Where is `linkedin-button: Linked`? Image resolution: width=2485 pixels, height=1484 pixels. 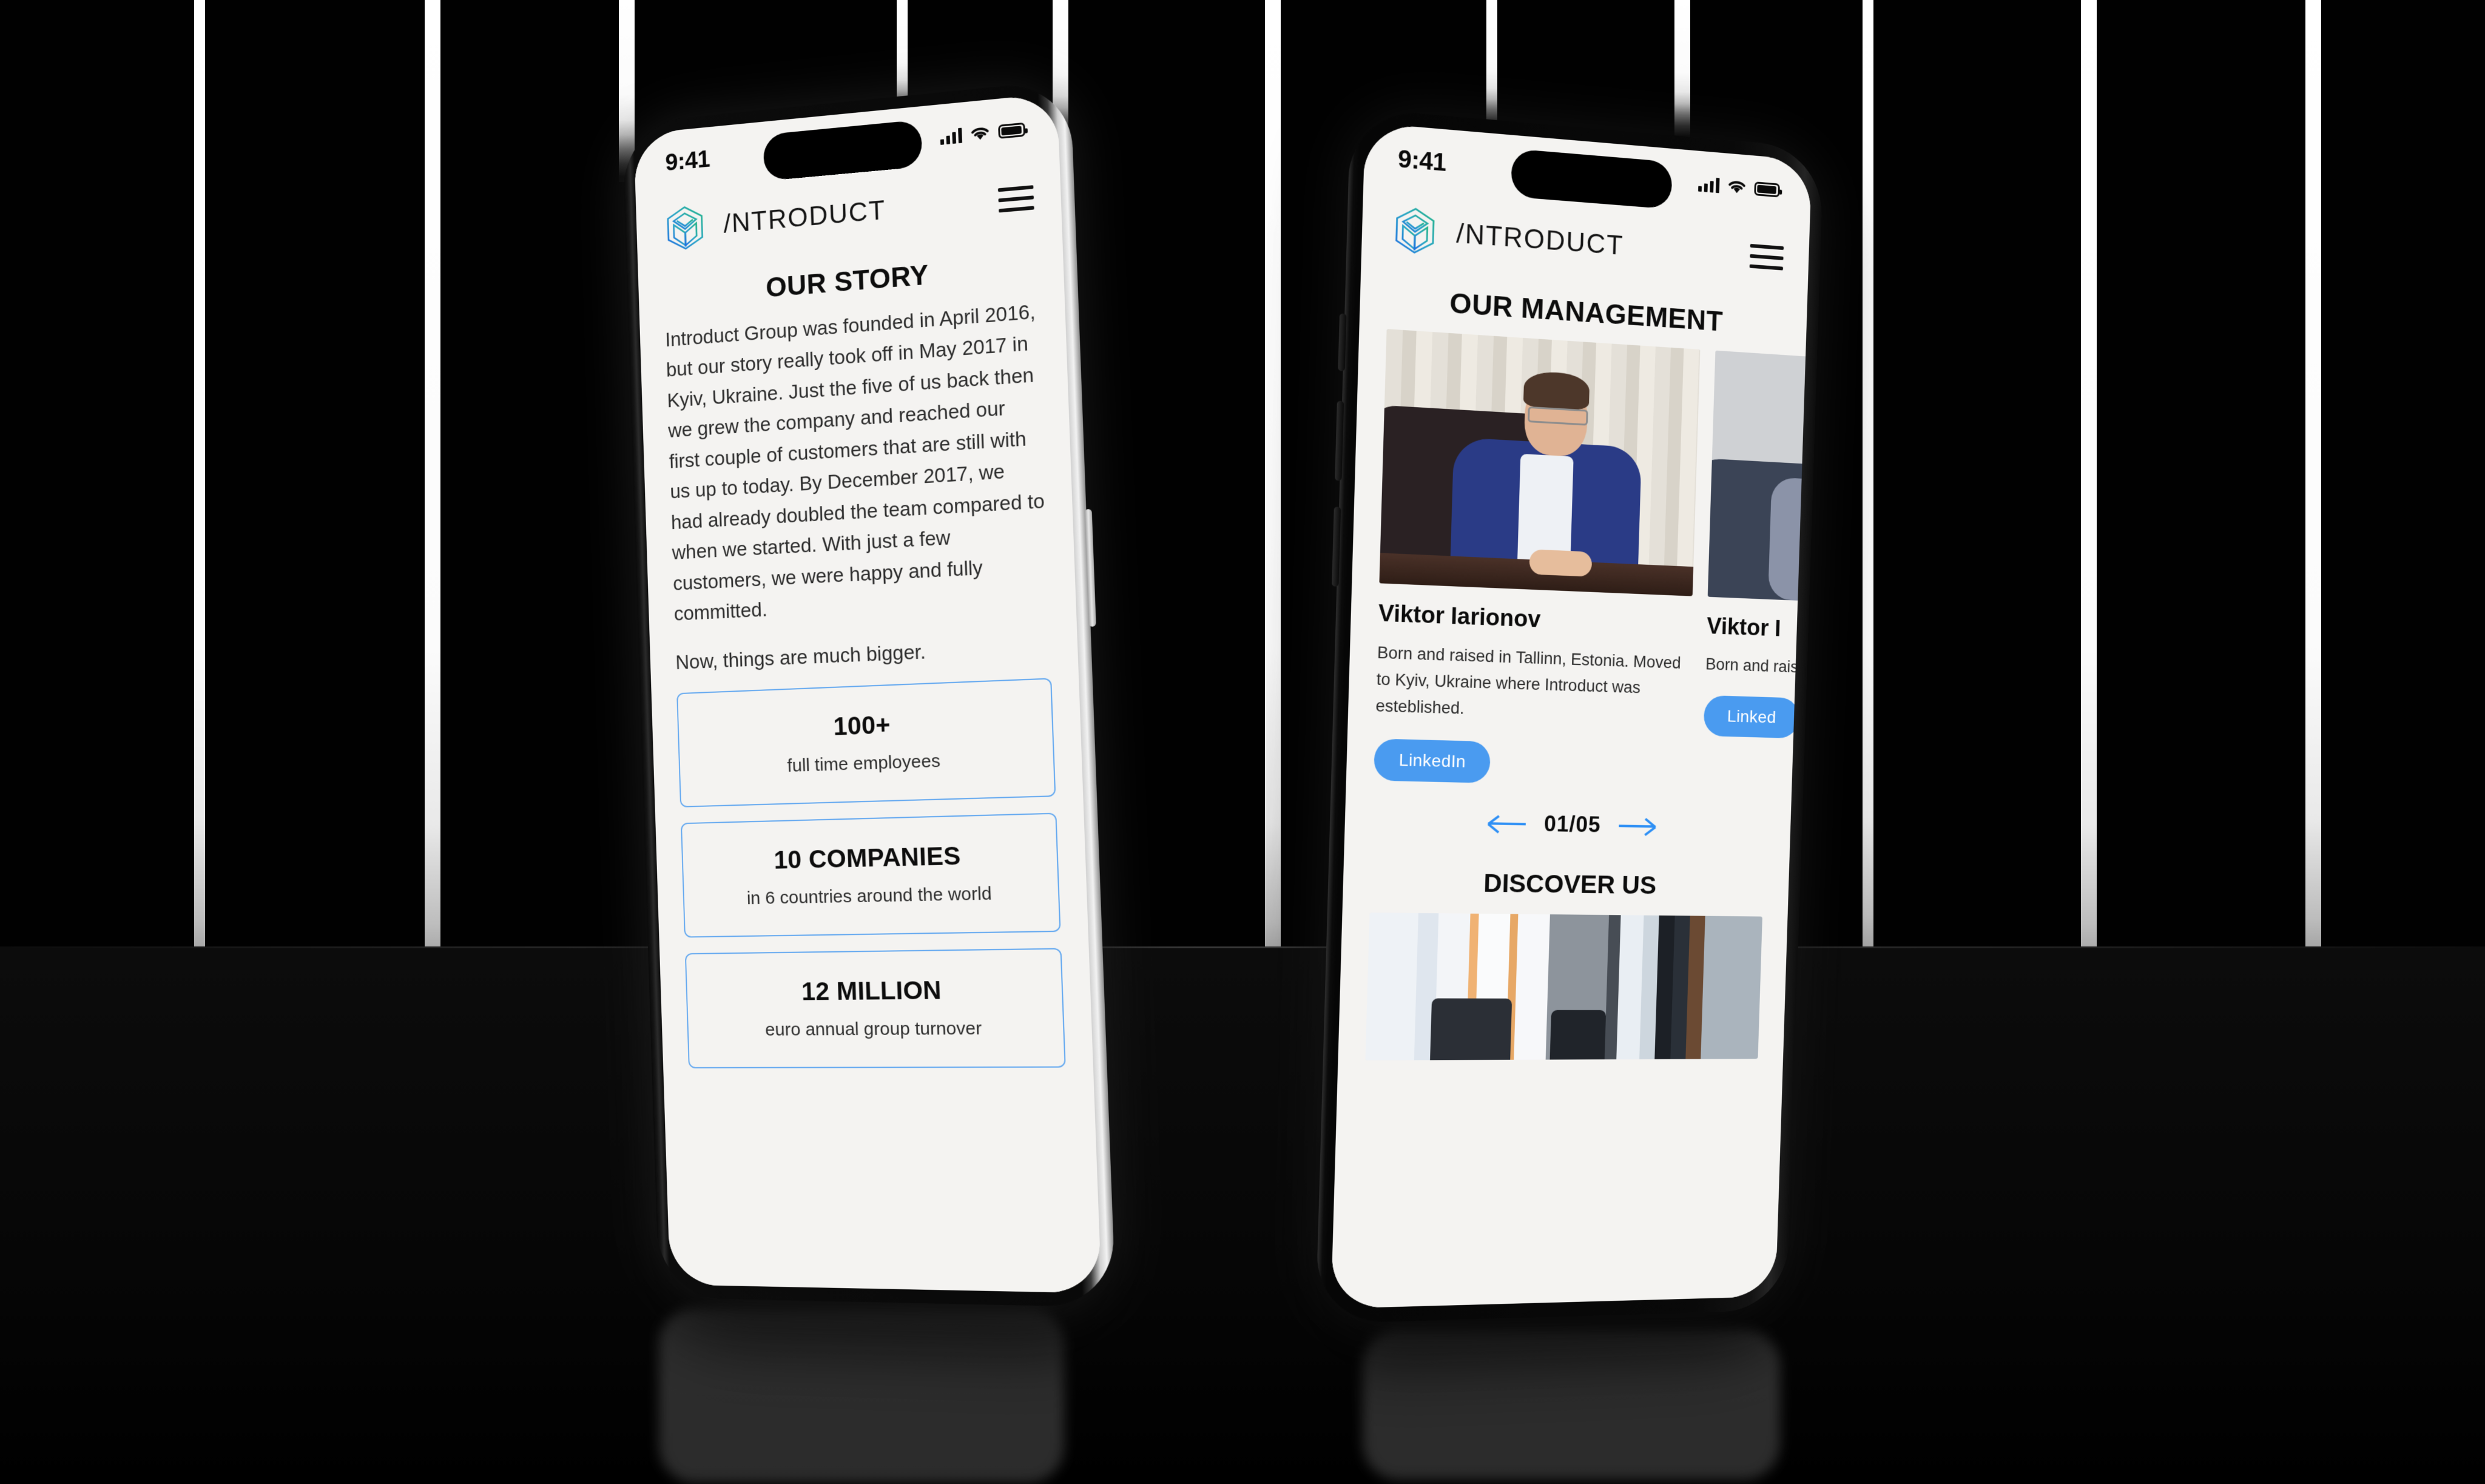 linkedin-button: Linked is located at coordinates (1751, 717).